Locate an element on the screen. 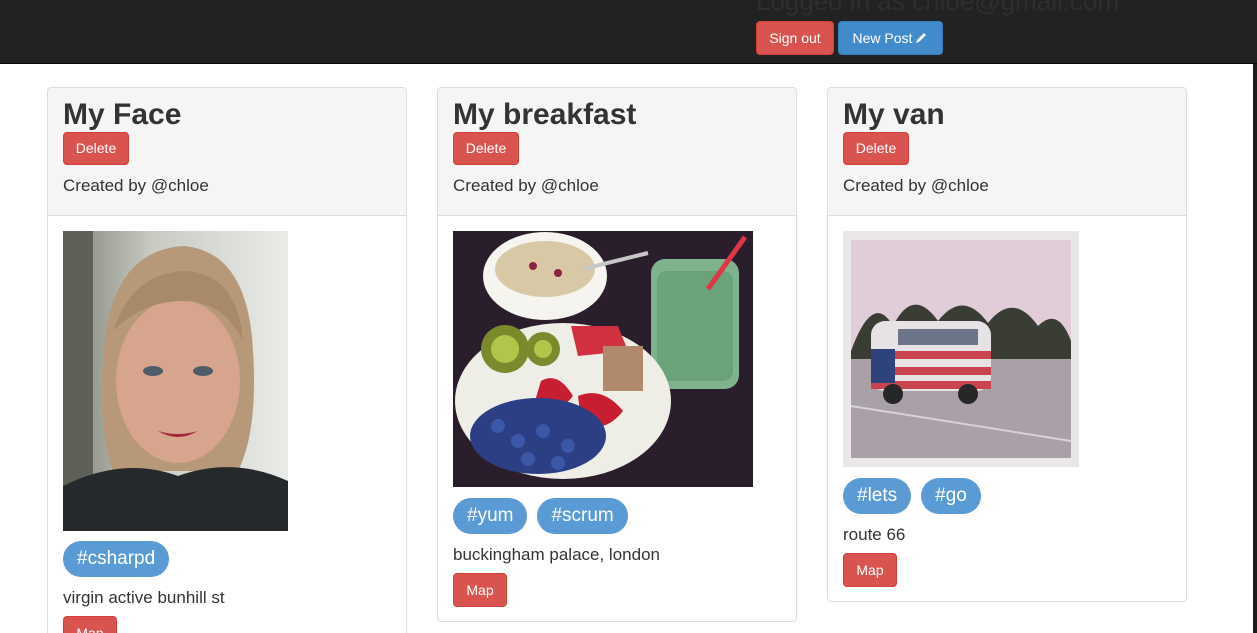  post-photo-face is located at coordinates (175, 381).